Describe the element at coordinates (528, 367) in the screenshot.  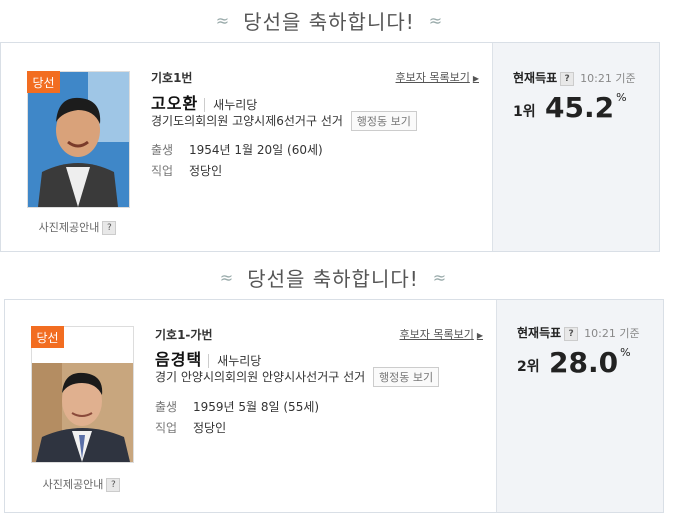
I see `vote-rank: 2위` at that location.